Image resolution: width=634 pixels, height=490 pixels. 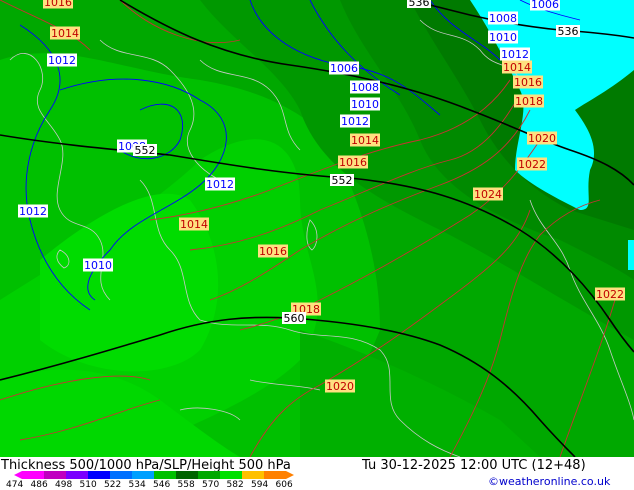 I want to click on legend-value: 558, so click(x=186, y=485).